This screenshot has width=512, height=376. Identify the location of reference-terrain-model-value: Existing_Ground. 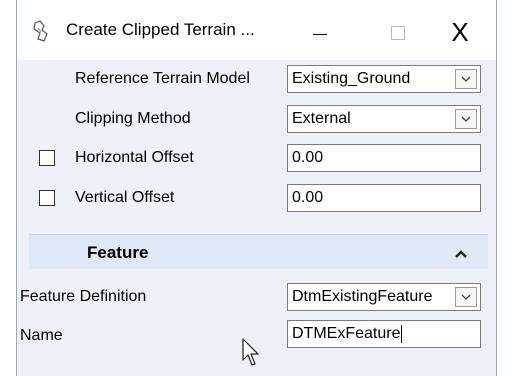
(351, 78).